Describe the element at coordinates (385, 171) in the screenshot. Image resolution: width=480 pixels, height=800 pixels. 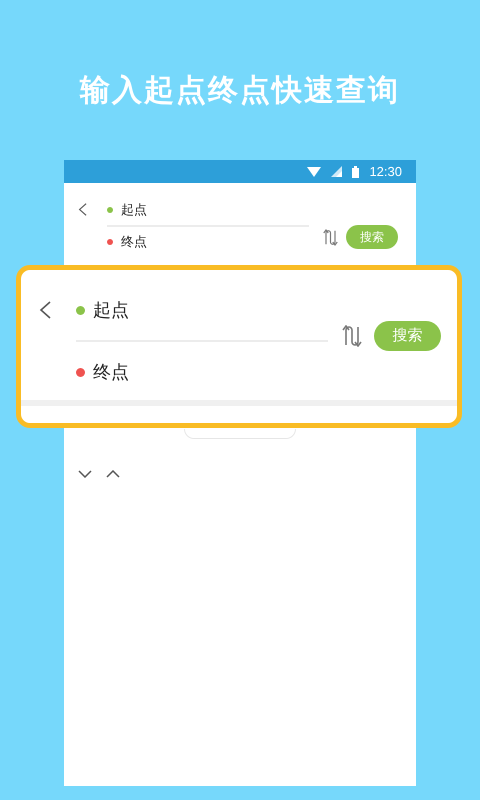
I see `status-time: 12:30` at that location.